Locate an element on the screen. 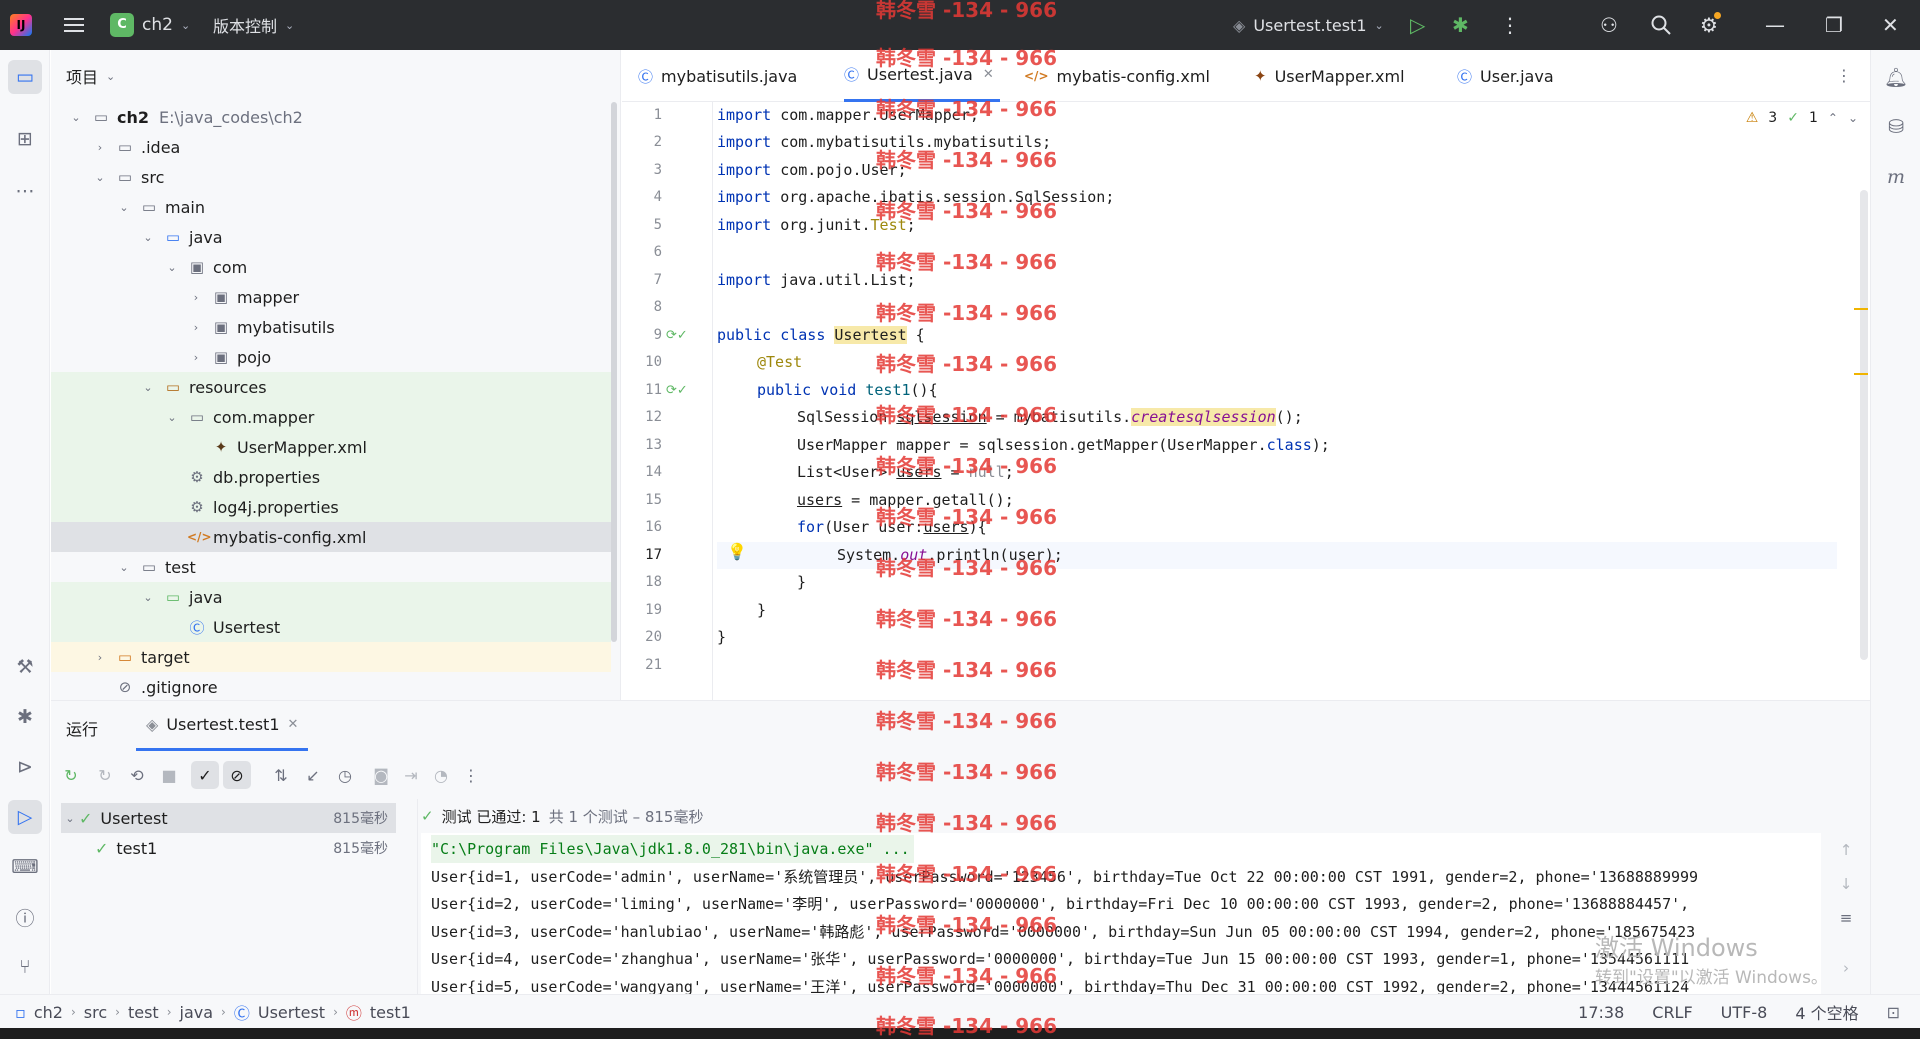  debug-tool-button: ✱ is located at coordinates (25, 717).